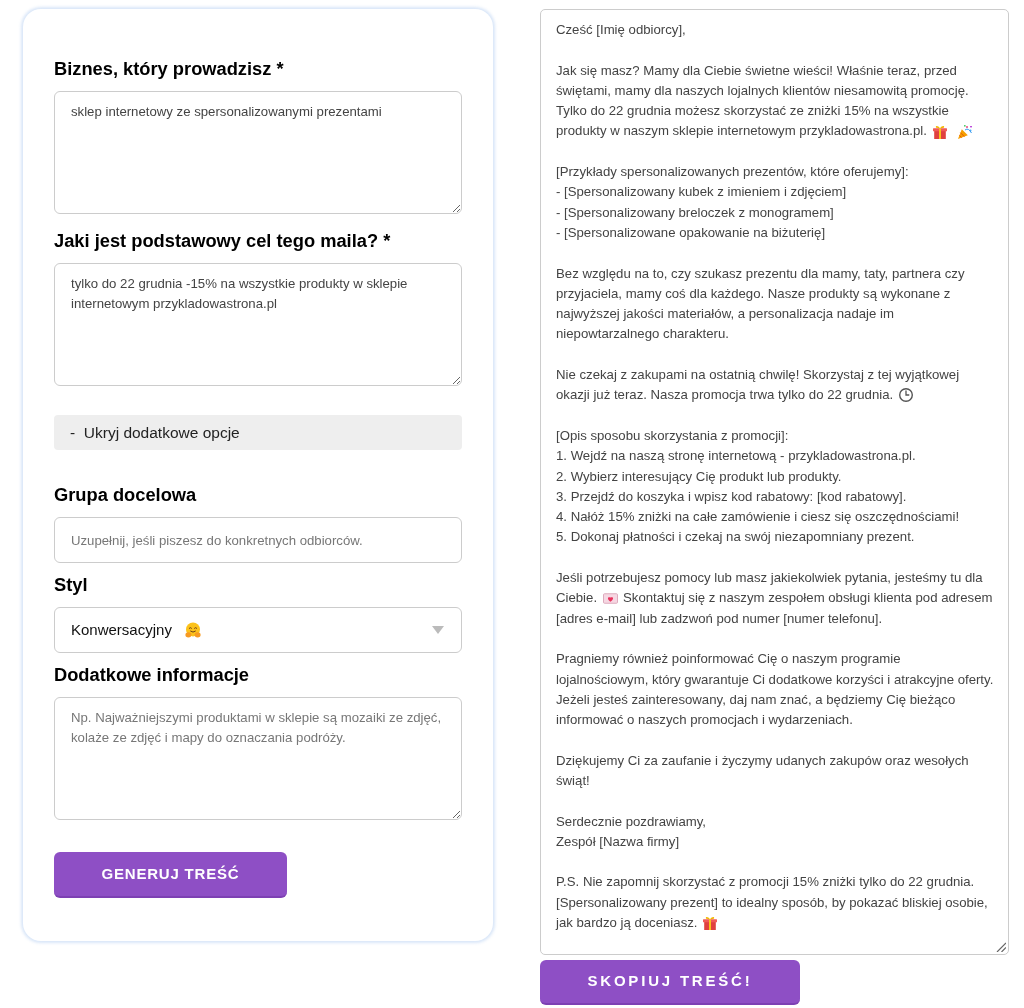 The image size is (1024, 1008). Describe the element at coordinates (258, 324) in the screenshot. I see `textarea-field: tylko do 22 grudnia -15% na wszystkie produkty w sklepie internetowym przykladowastrona.pl` at that location.